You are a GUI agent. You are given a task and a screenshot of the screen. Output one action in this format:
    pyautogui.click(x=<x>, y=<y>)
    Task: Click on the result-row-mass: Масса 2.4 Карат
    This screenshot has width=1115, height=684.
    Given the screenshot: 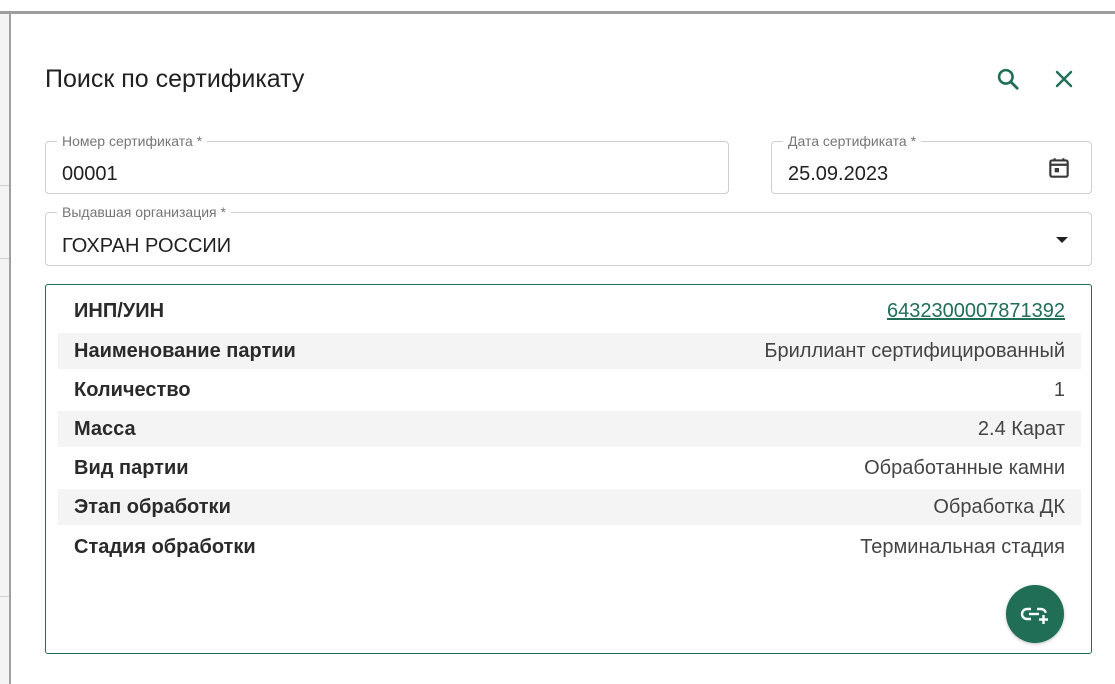 What is the action you would take?
    pyautogui.click(x=569, y=429)
    